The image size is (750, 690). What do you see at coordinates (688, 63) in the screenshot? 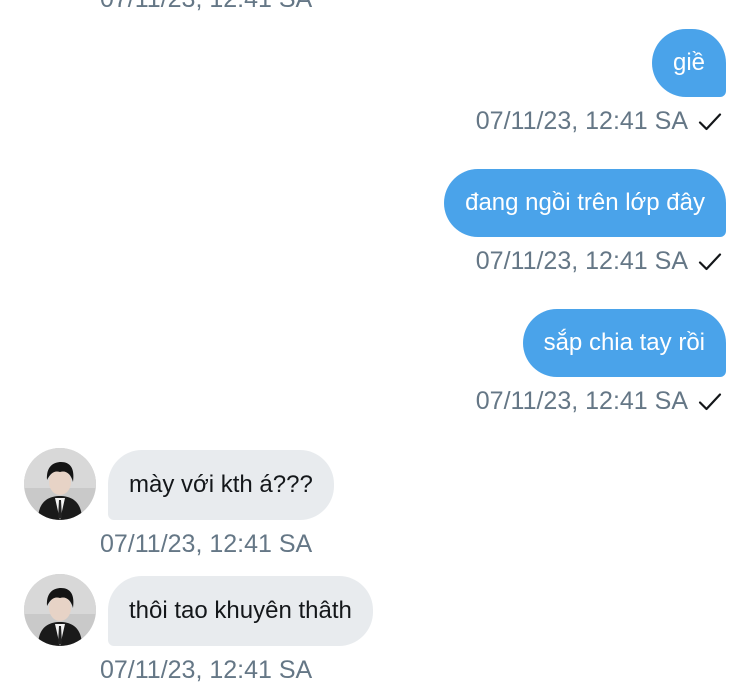
I see `outgoing-message-bubble: giề` at bounding box center [688, 63].